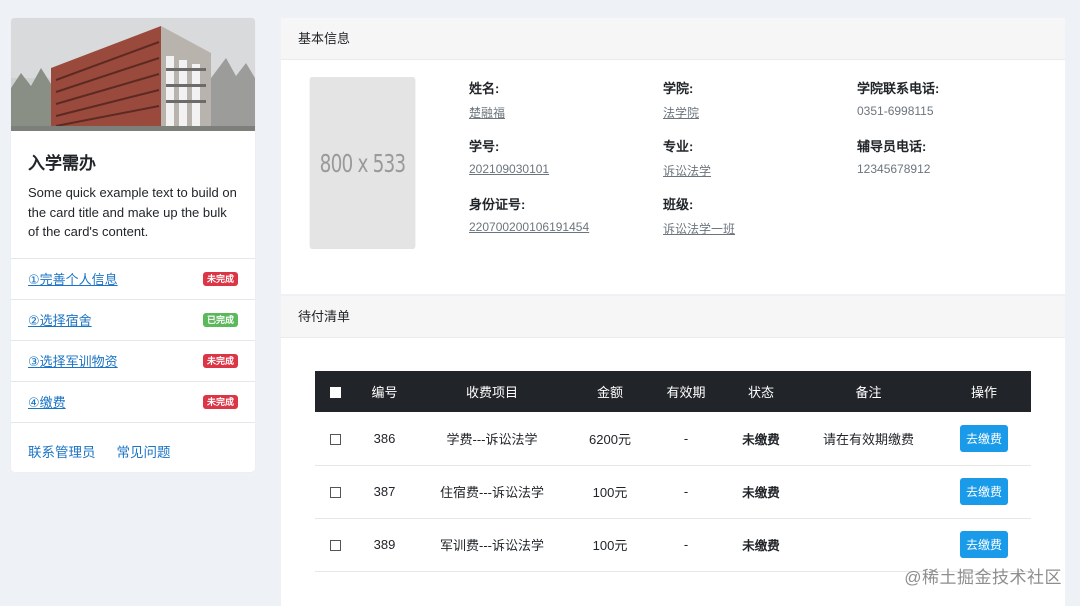 The height and width of the screenshot is (606, 1080). I want to click on column-header: 备注, so click(868, 391).